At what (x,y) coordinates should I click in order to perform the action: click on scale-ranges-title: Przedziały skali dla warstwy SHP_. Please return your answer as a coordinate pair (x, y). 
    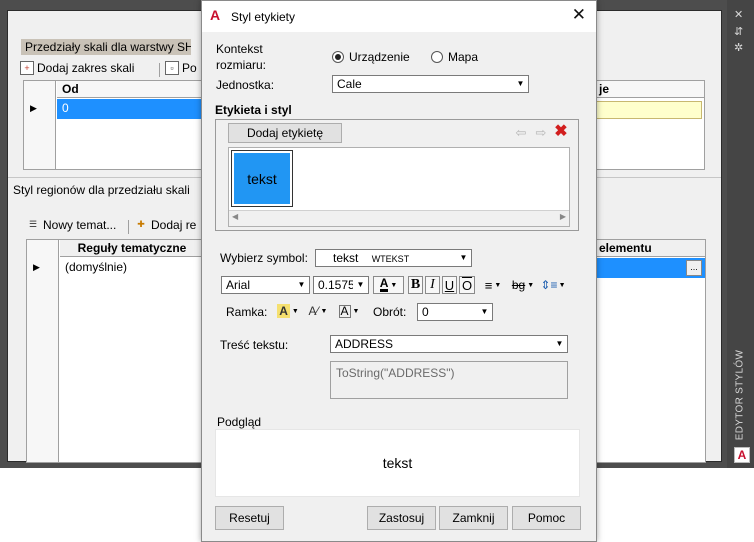
    Looking at the image, I should click on (106, 47).